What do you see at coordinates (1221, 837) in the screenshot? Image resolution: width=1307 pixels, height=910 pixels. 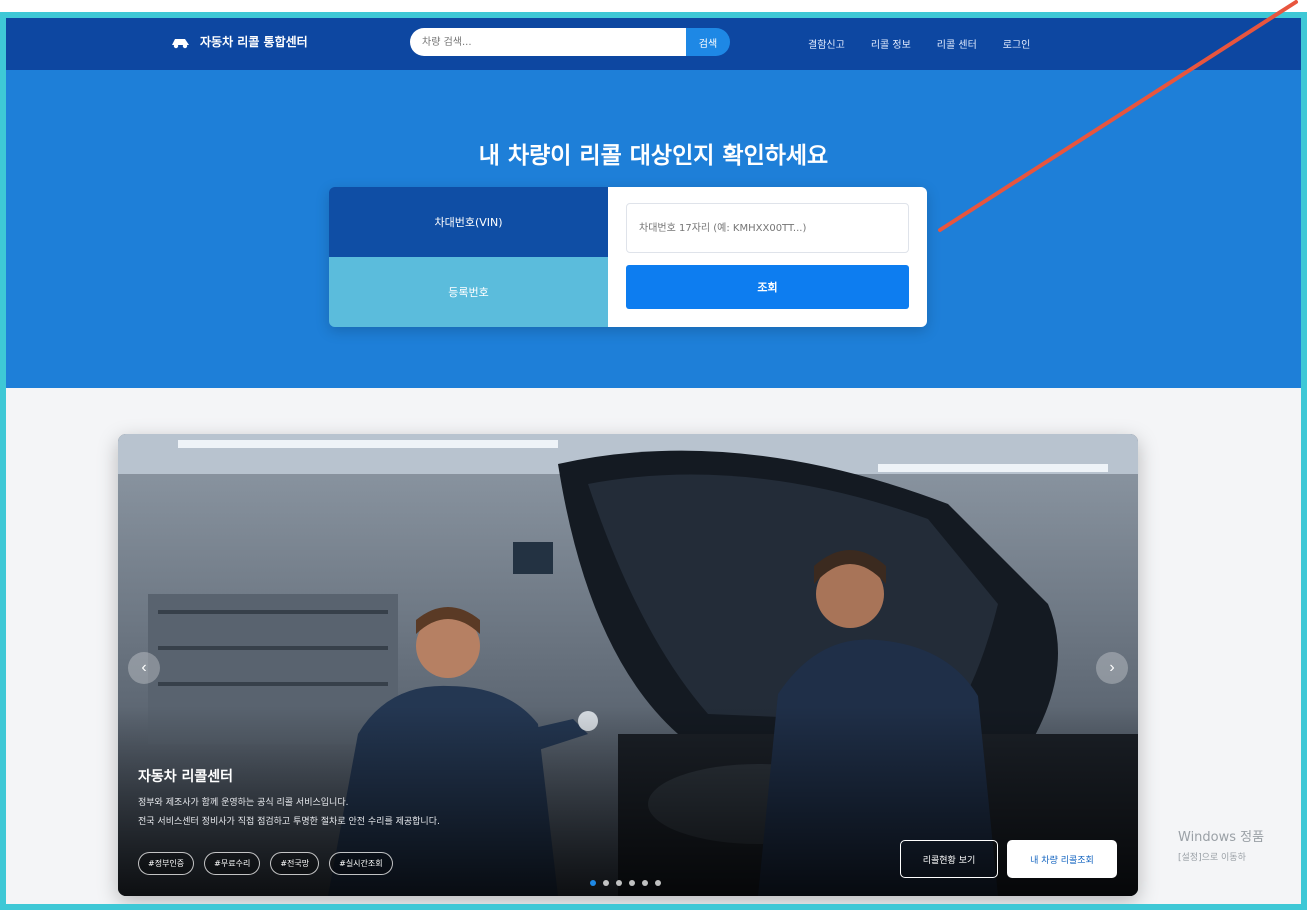 I see `watermark-line-1: Windows 정품` at bounding box center [1221, 837].